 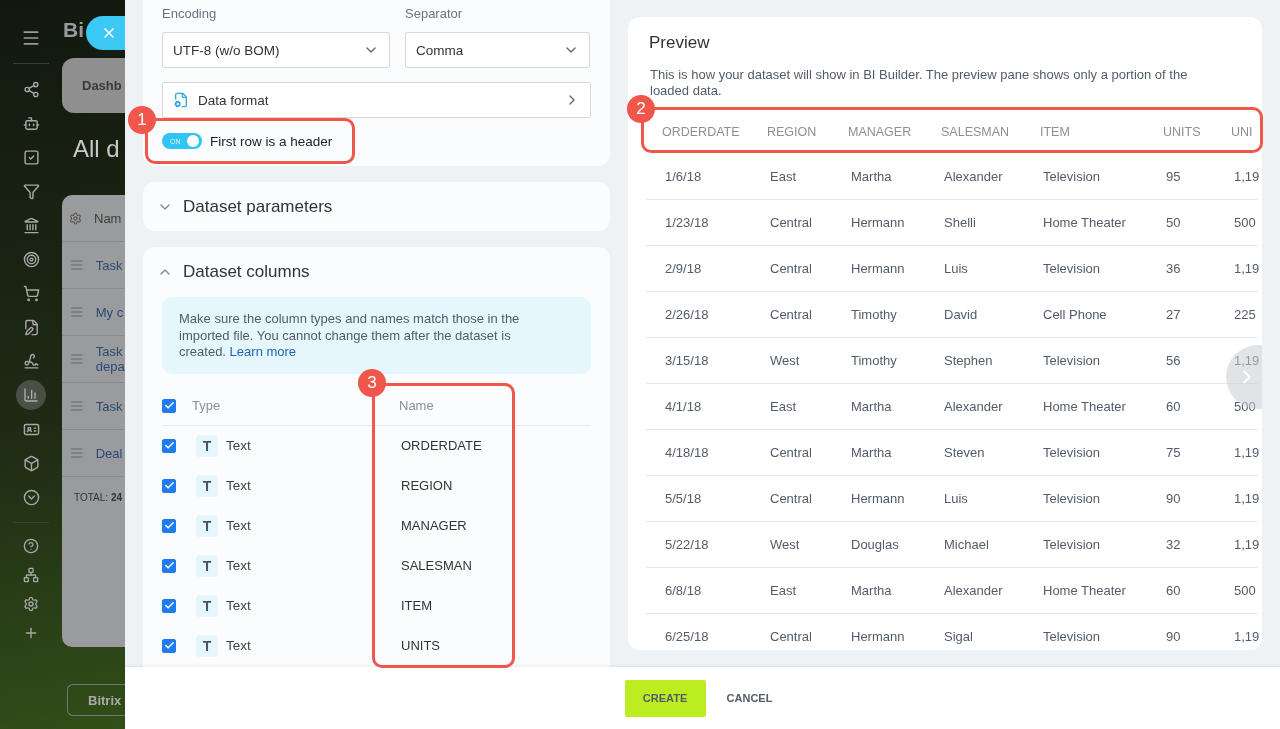 What do you see at coordinates (1173, 360) in the screenshot?
I see `table-cell-text: 56` at bounding box center [1173, 360].